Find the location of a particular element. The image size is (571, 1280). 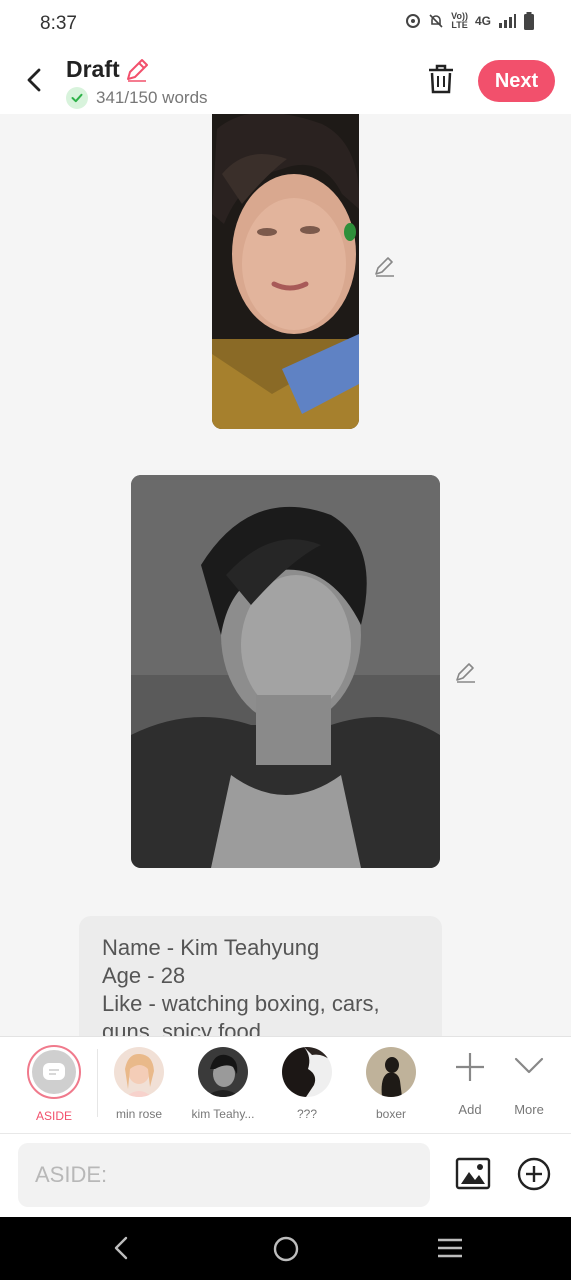

chat-bubble-icon is located at coordinates (54, 1071).